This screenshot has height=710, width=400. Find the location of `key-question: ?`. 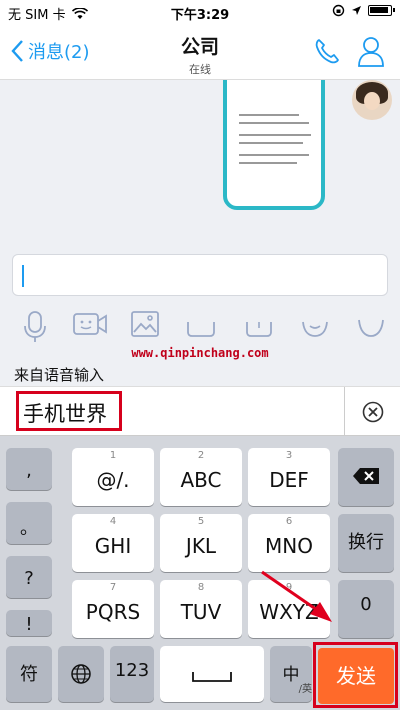

key-question: ? is located at coordinates (29, 577).